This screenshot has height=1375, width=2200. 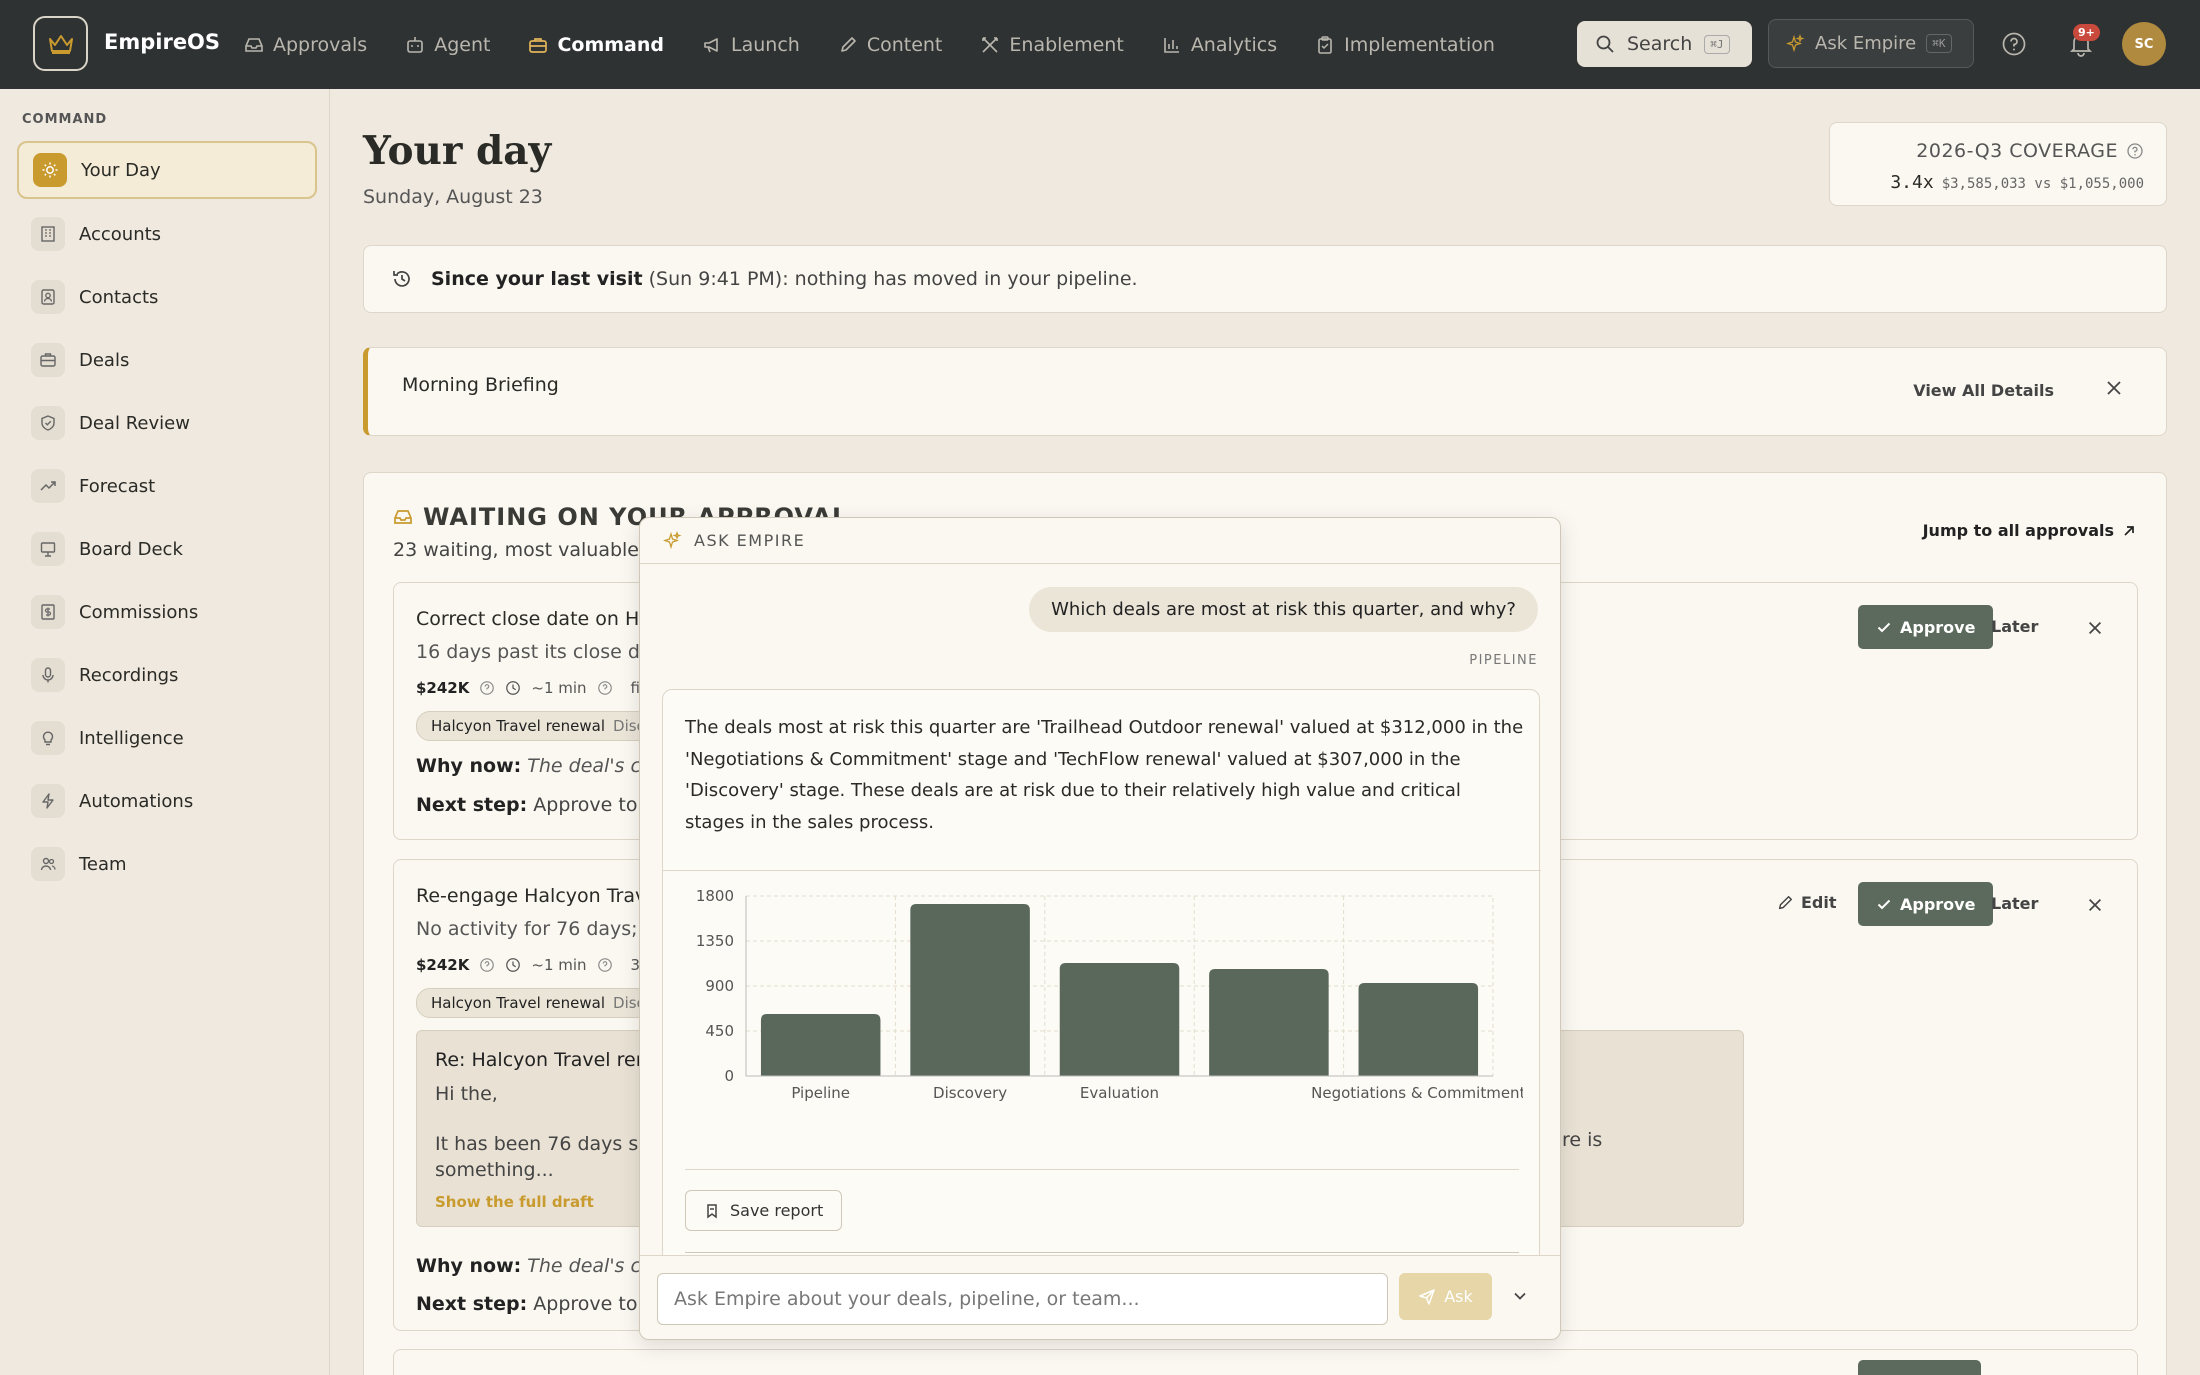 What do you see at coordinates (167, 549) in the screenshot?
I see `sidebar-item-board-deck: Board Deck` at bounding box center [167, 549].